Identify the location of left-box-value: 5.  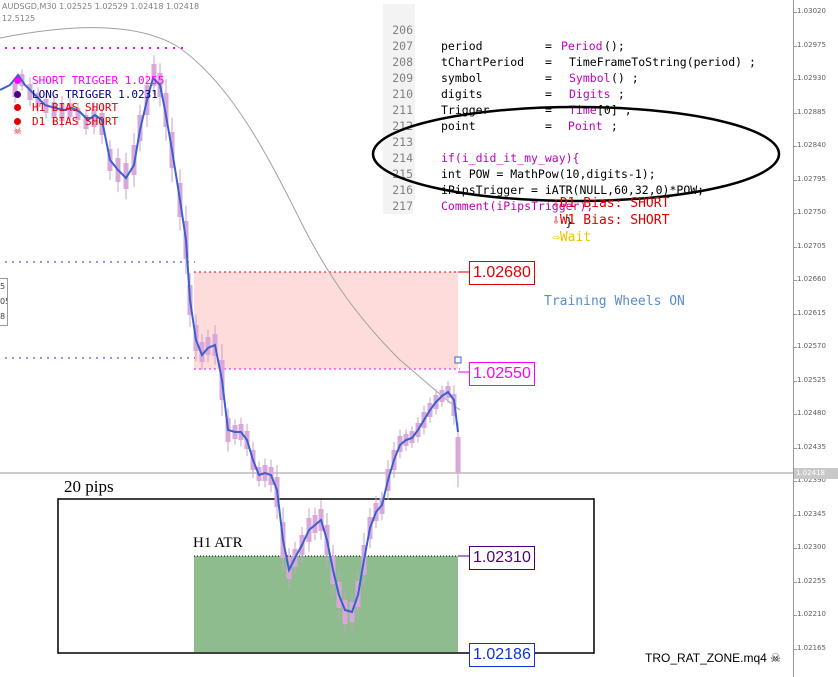
(3, 286).